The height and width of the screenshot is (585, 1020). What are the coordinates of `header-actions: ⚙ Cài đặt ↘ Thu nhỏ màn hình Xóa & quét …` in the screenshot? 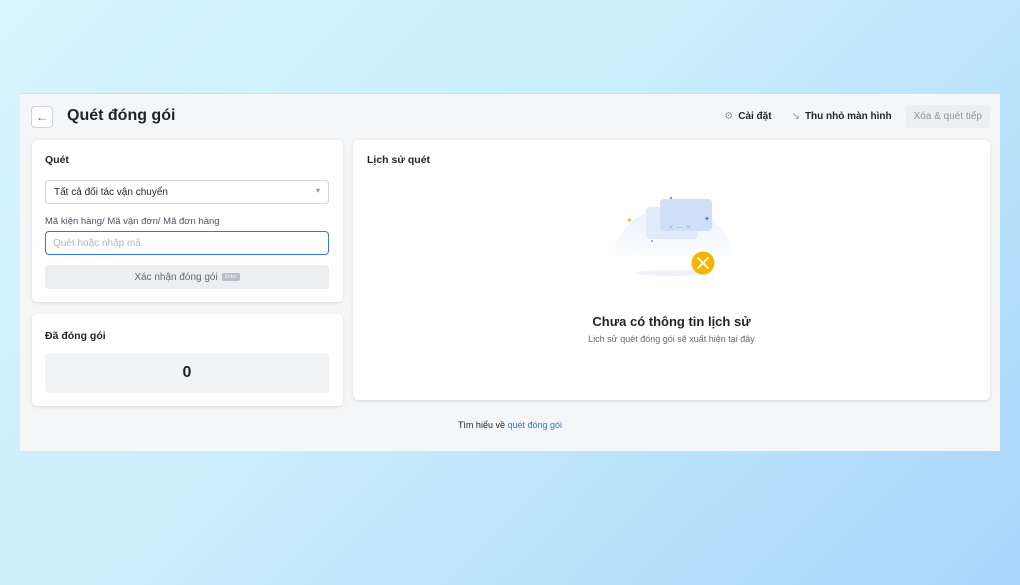 It's located at (854, 116).